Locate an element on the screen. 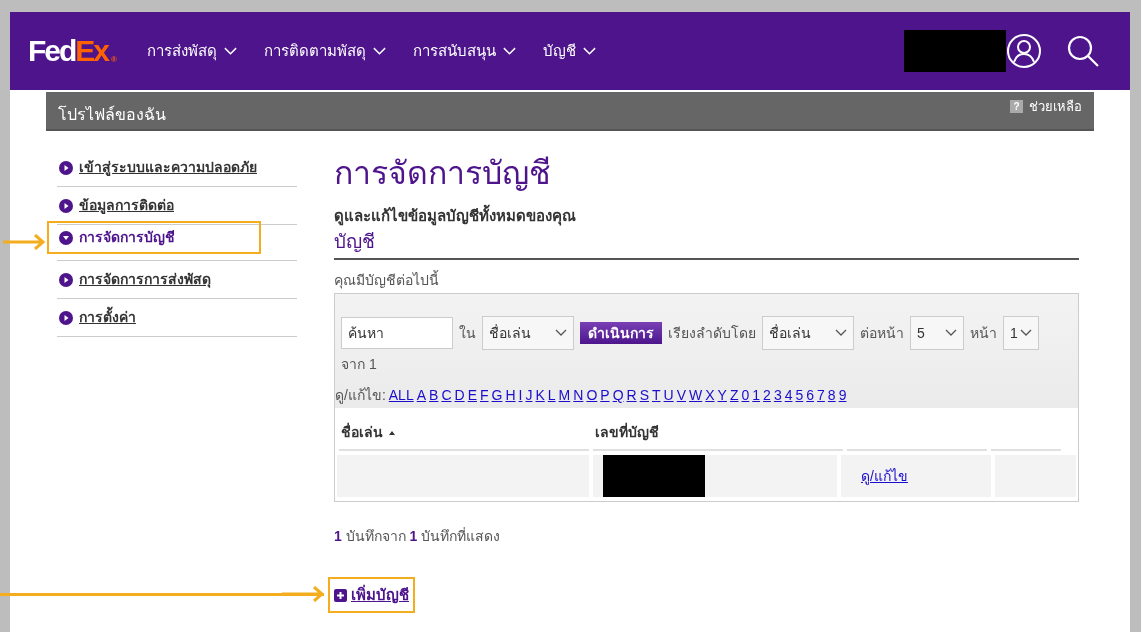 The width and height of the screenshot is (1141, 632). nav-menu: การสนับสนุน is located at coordinates (464, 51).